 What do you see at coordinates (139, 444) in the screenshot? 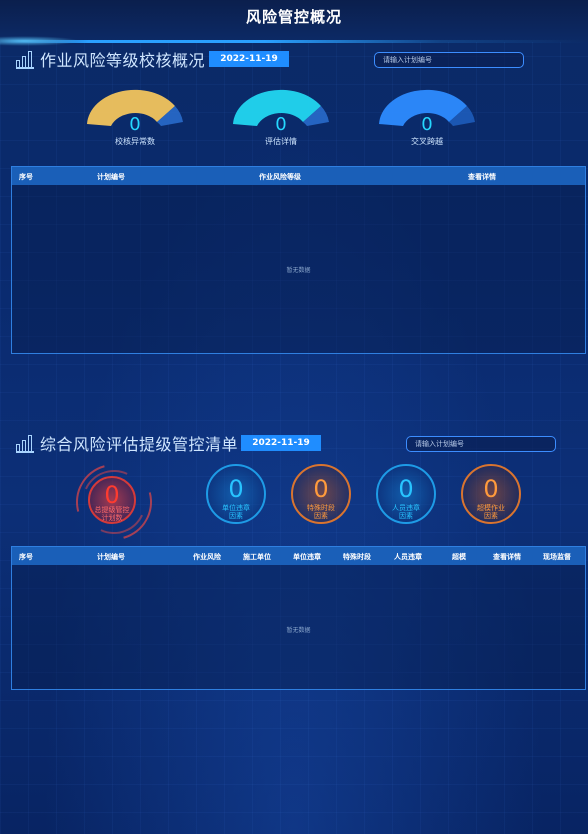
I see `section2-title: 综合风险评估提级管控清单` at bounding box center [139, 444].